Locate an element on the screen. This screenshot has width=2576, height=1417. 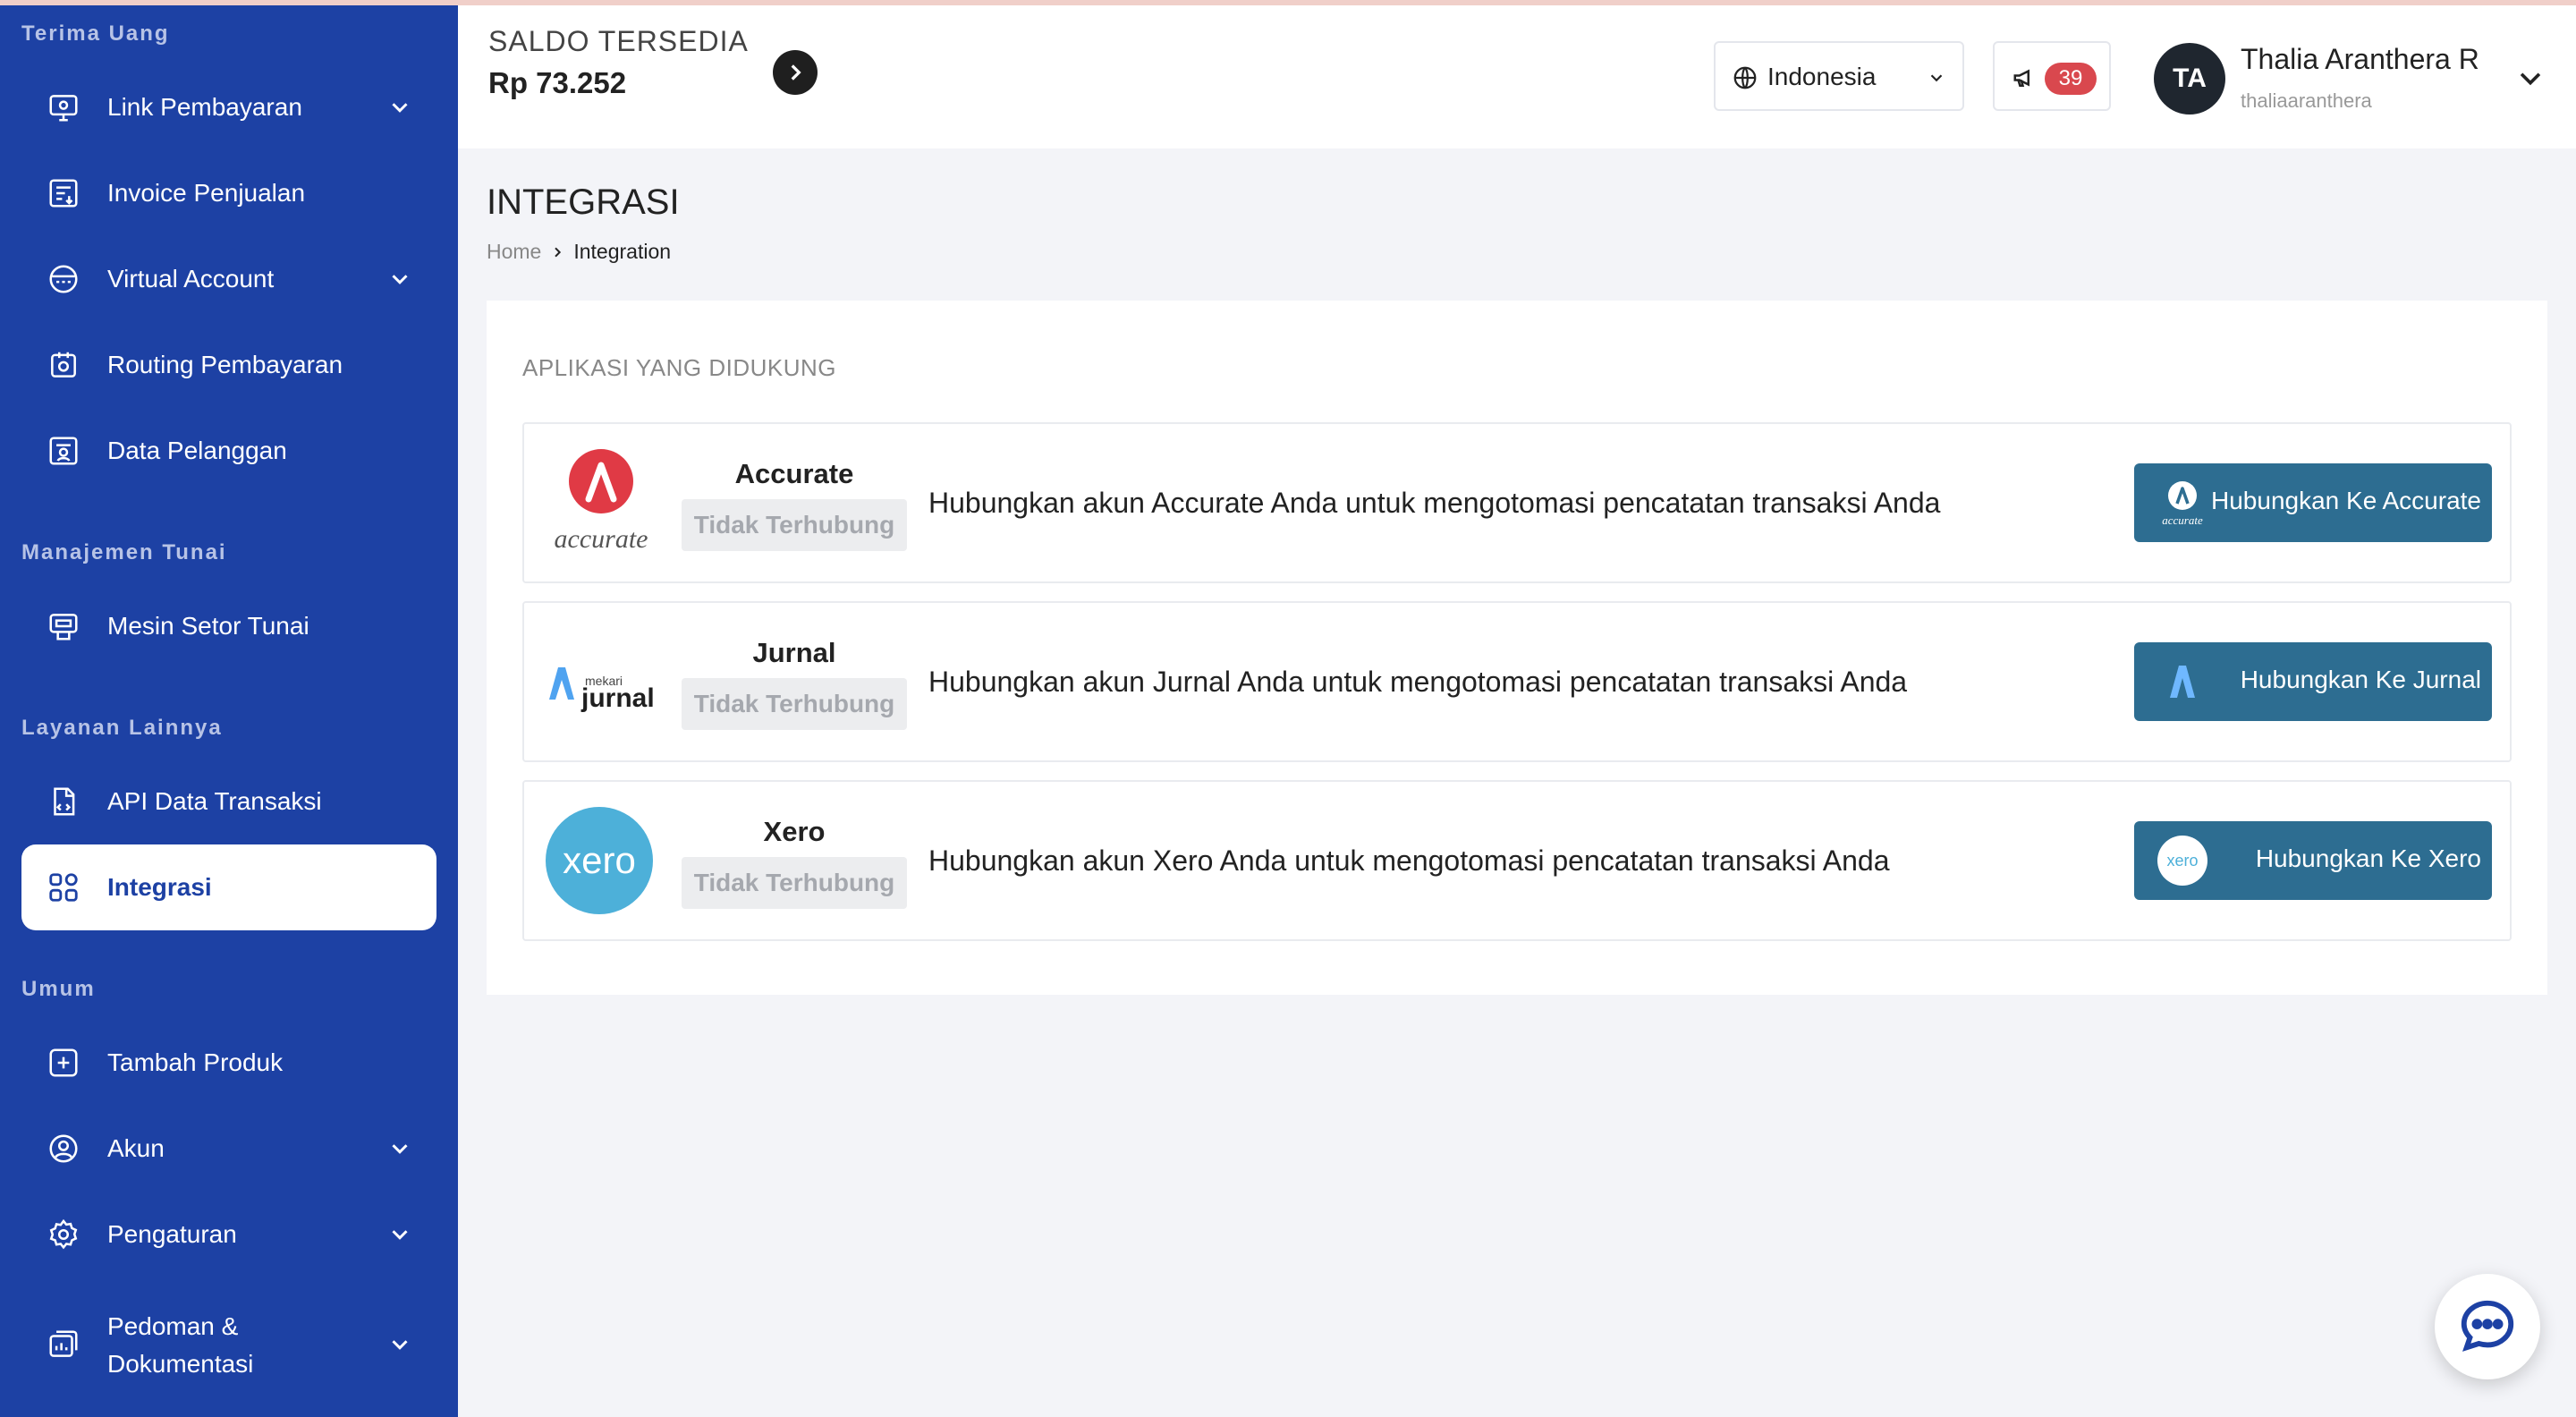
jurnal-logo-text: jurnal is located at coordinates (617, 698).